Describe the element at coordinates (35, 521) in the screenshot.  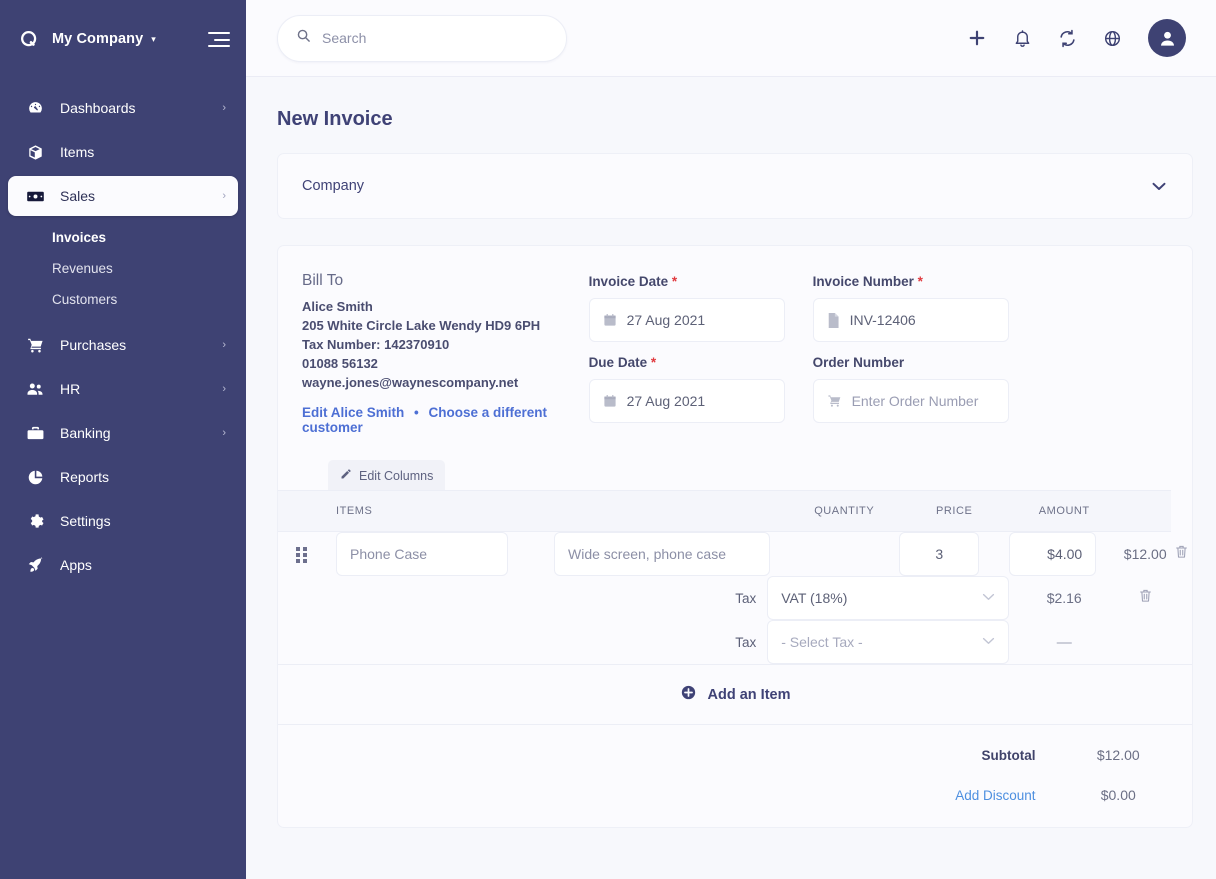
I see `gear-icon` at that location.